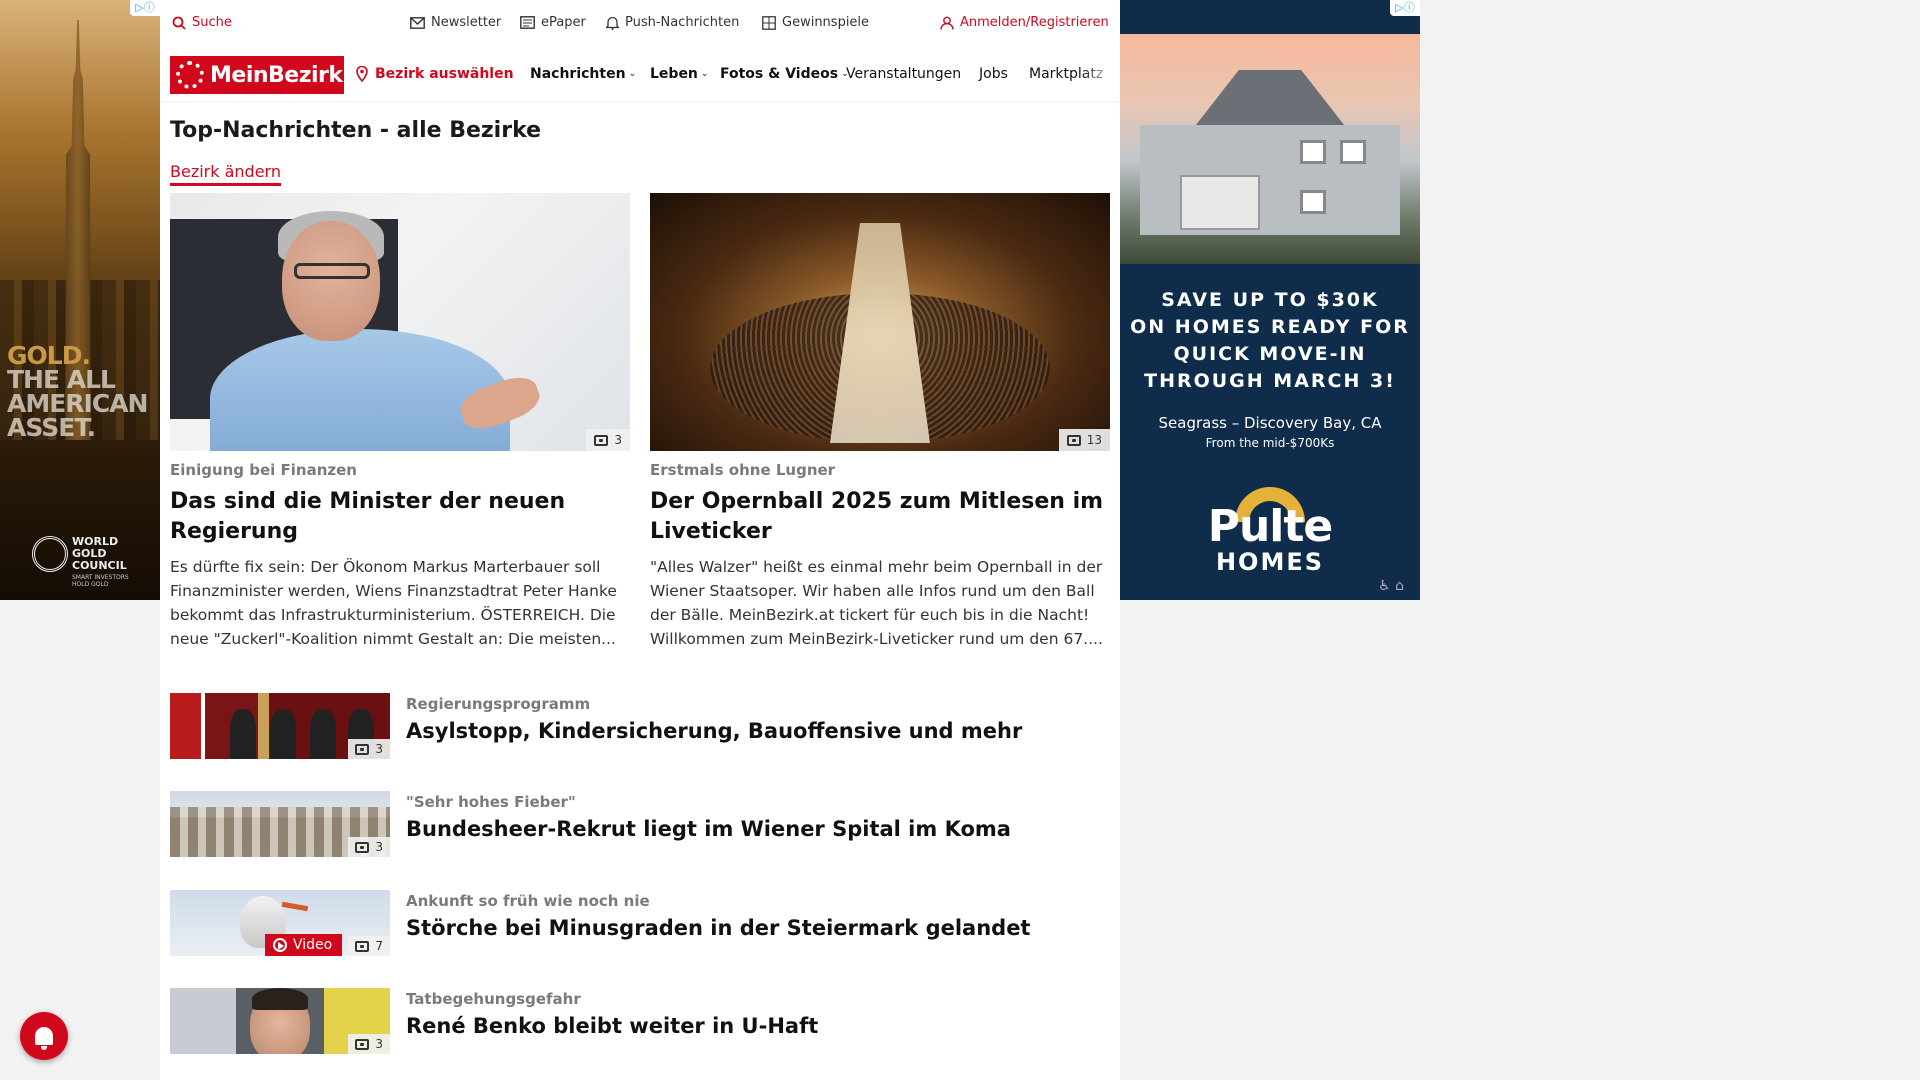 The height and width of the screenshot is (1080, 1920). I want to click on gewinnspiele-link: Gewinnspiele, so click(815, 22).